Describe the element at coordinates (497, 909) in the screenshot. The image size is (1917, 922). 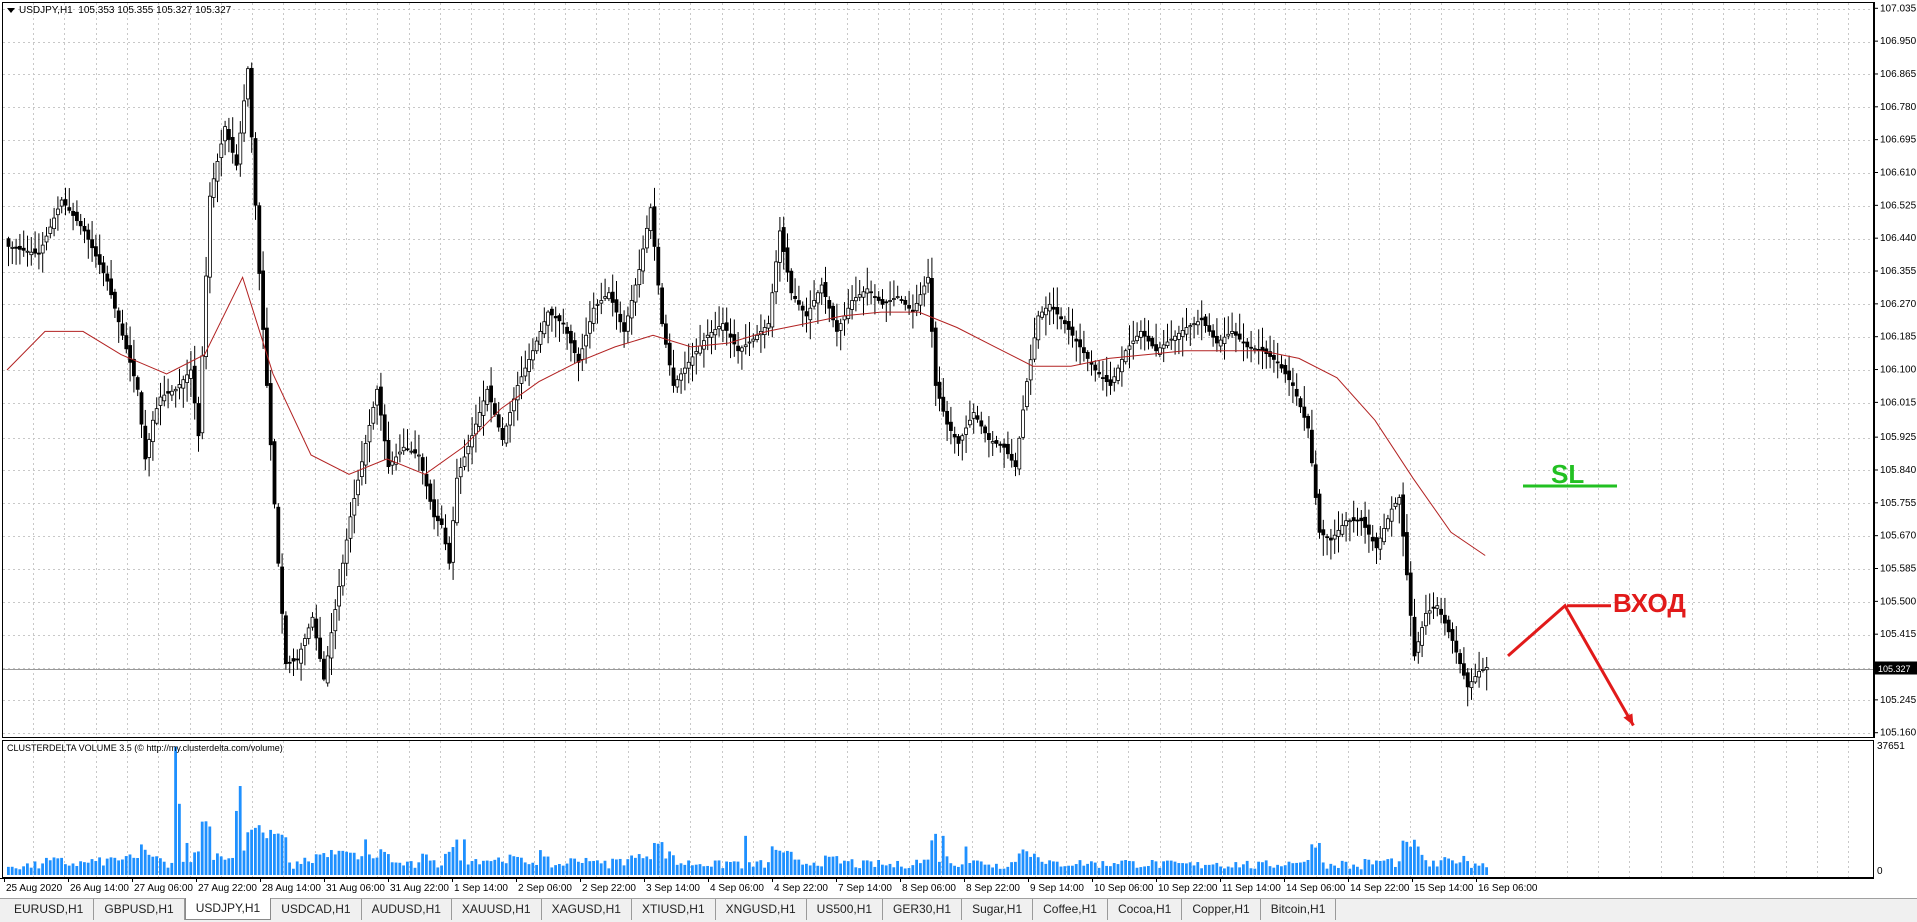
I see `tab-xauusd-h1: XAUUSD,H1` at that location.